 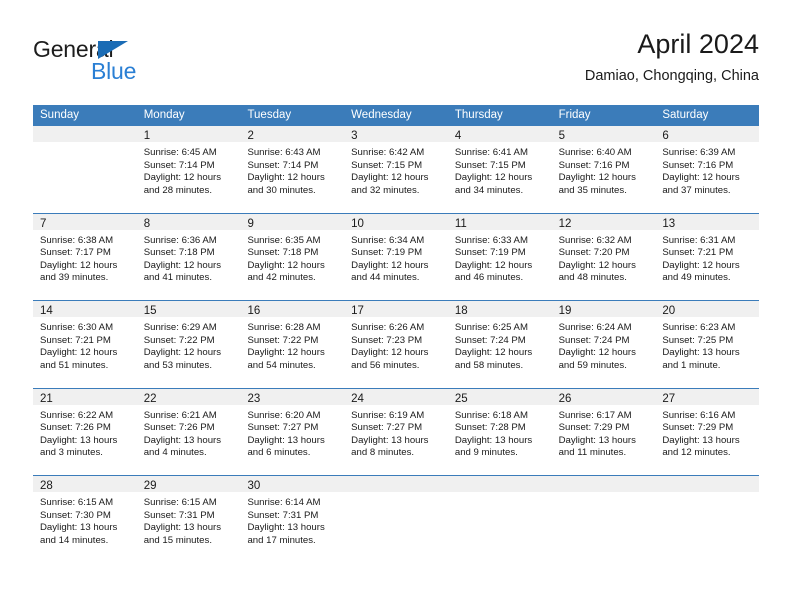 What do you see at coordinates (381, 115) in the screenshot?
I see `weekday-header-wednesday: Wednesday` at bounding box center [381, 115].